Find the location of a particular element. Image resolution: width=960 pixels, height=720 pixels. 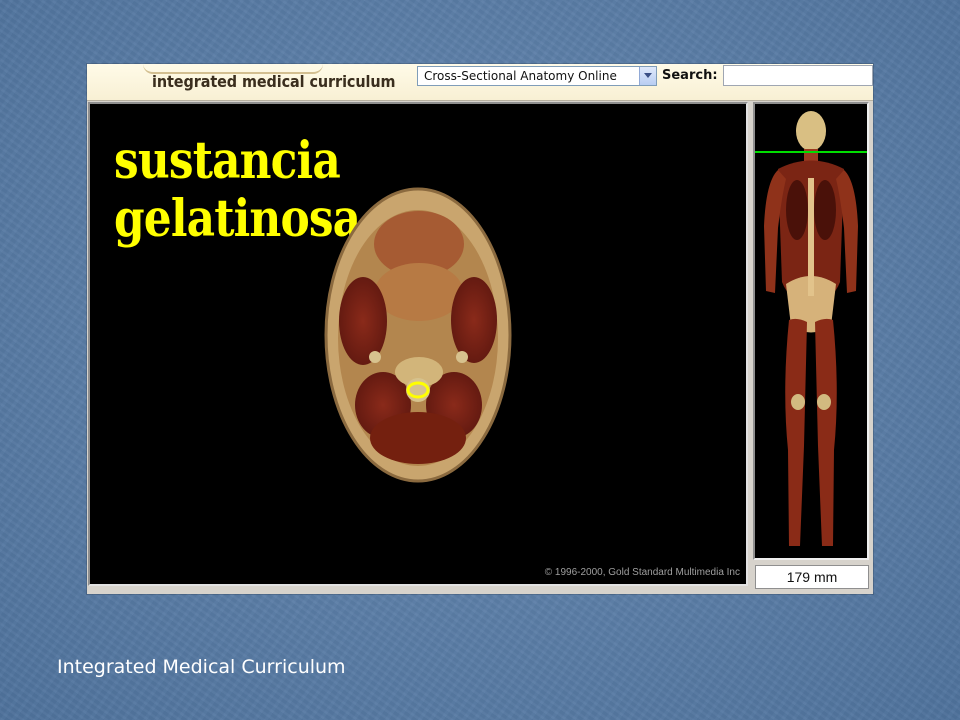

posterior-neck-muscle is located at coordinates (418, 438).